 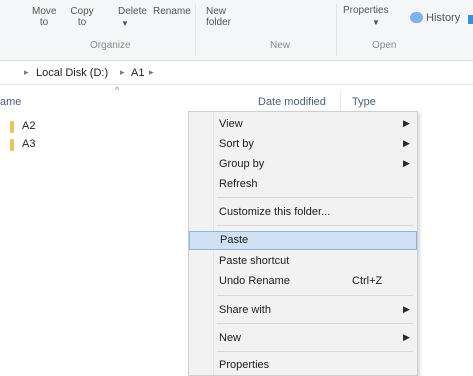 What do you see at coordinates (254, 281) in the screenshot?
I see `menu-item-label: Undo Rename` at bounding box center [254, 281].